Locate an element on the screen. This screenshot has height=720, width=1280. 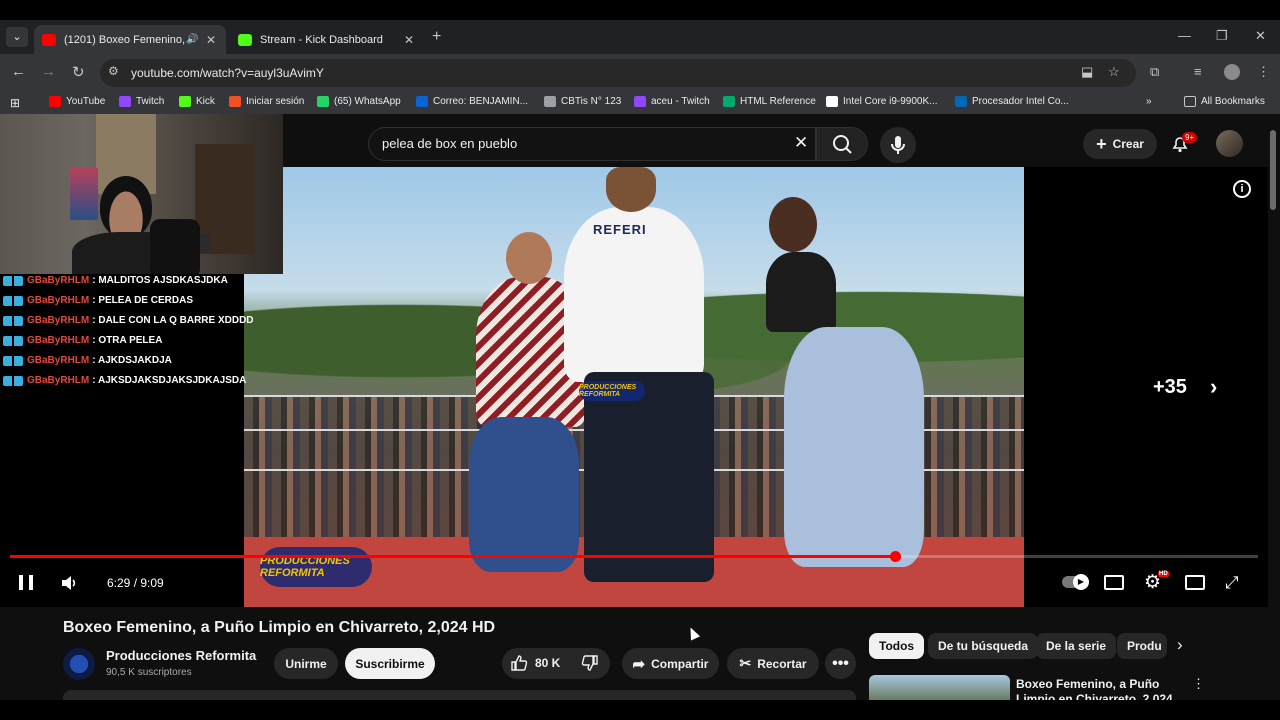
tab-kick-dashboard: Stream - Kick Dashboard ✕ is located at coordinates (327, 39).